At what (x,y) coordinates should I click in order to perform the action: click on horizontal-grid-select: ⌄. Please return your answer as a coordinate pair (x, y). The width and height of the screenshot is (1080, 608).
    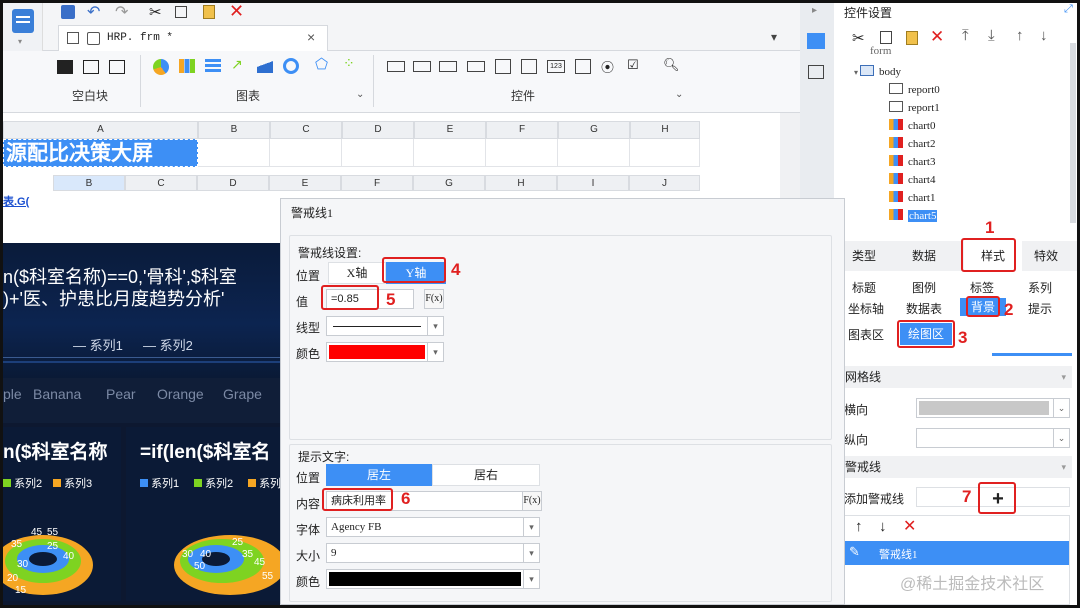
    Looking at the image, I should click on (993, 408).